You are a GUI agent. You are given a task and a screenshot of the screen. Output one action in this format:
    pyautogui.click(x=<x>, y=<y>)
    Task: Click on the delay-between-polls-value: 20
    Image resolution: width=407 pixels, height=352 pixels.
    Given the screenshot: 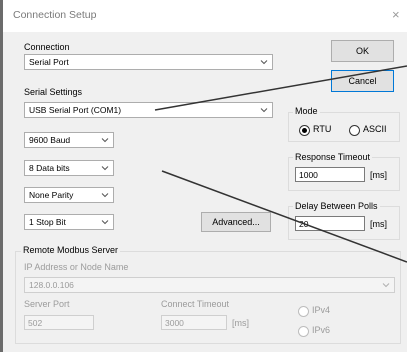 What is the action you would take?
    pyautogui.click(x=304, y=224)
    